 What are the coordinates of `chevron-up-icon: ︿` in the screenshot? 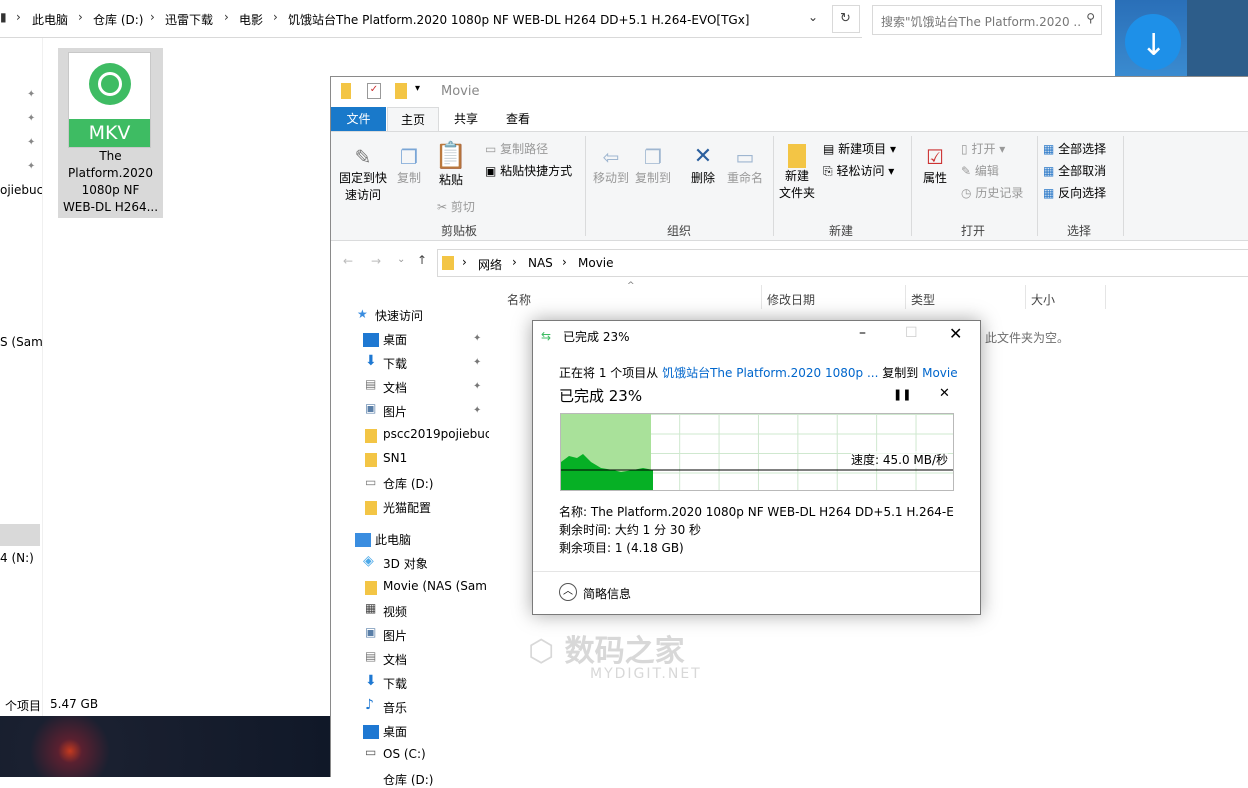 It's located at (568, 592).